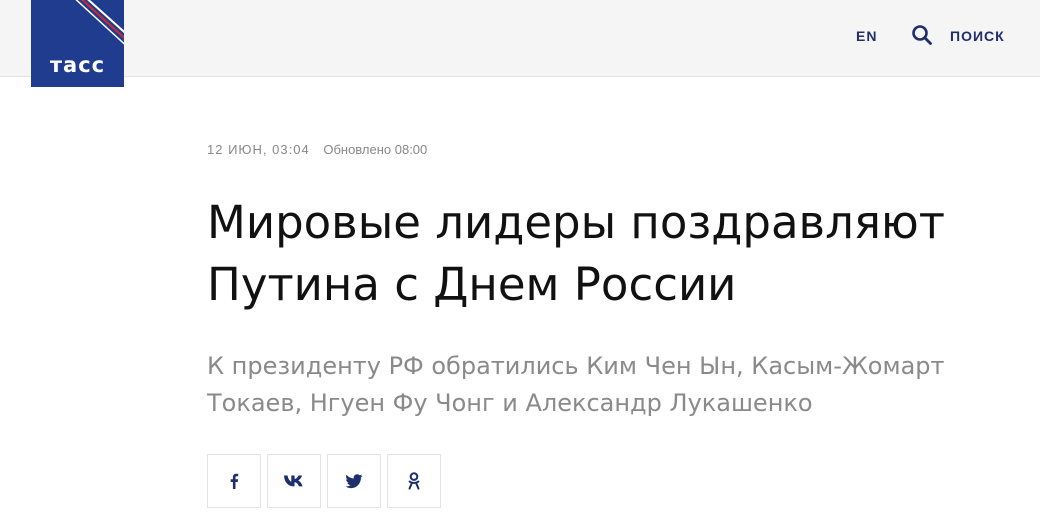 The width and height of the screenshot is (1040, 528). I want to click on search-icon, so click(922, 35).